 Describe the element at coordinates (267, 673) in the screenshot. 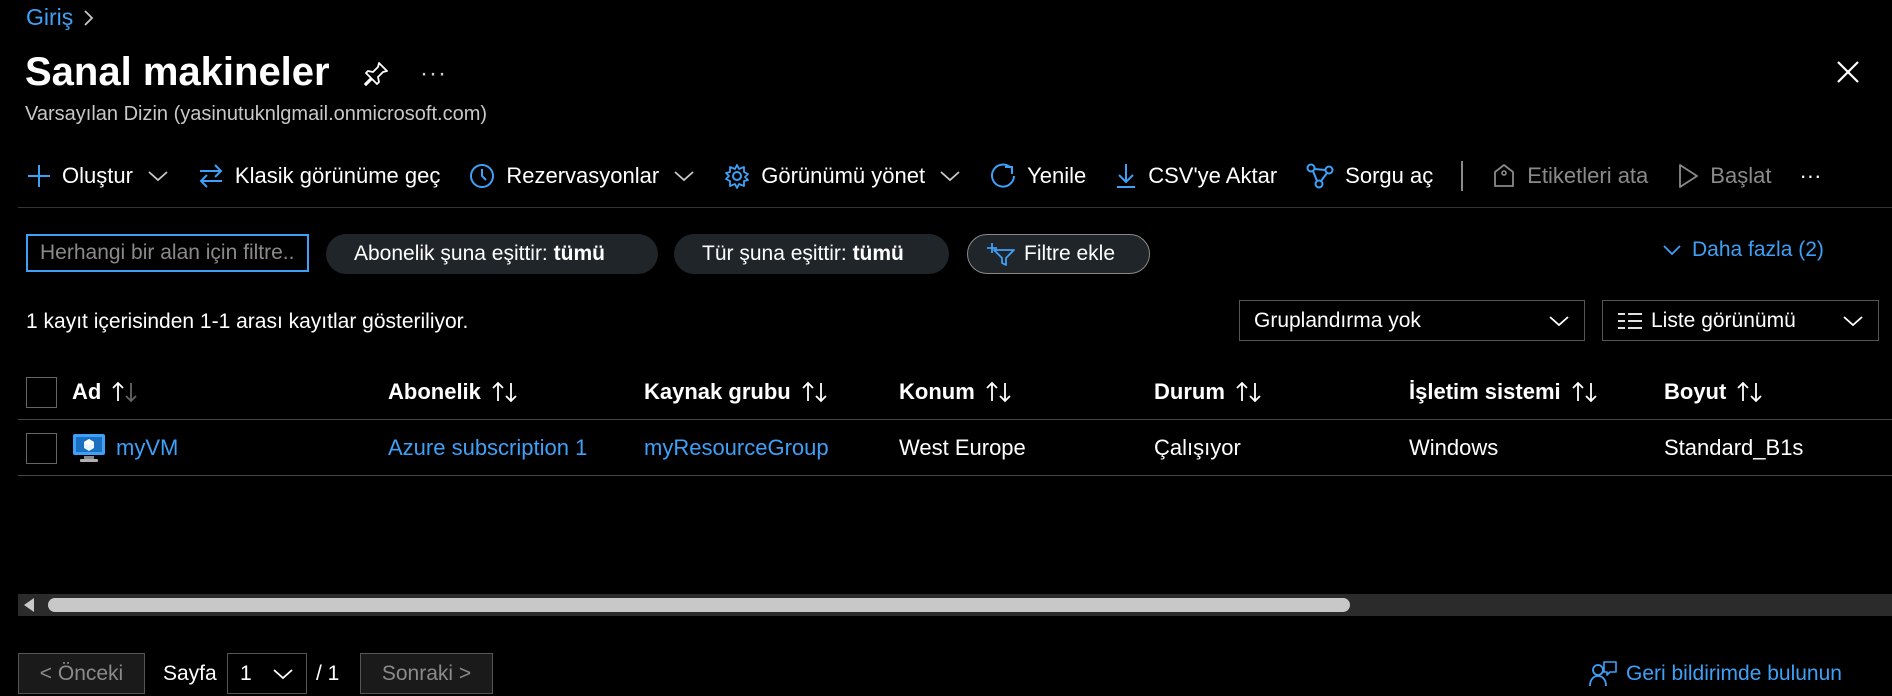

I see `page-number-dropdown: 1` at that location.